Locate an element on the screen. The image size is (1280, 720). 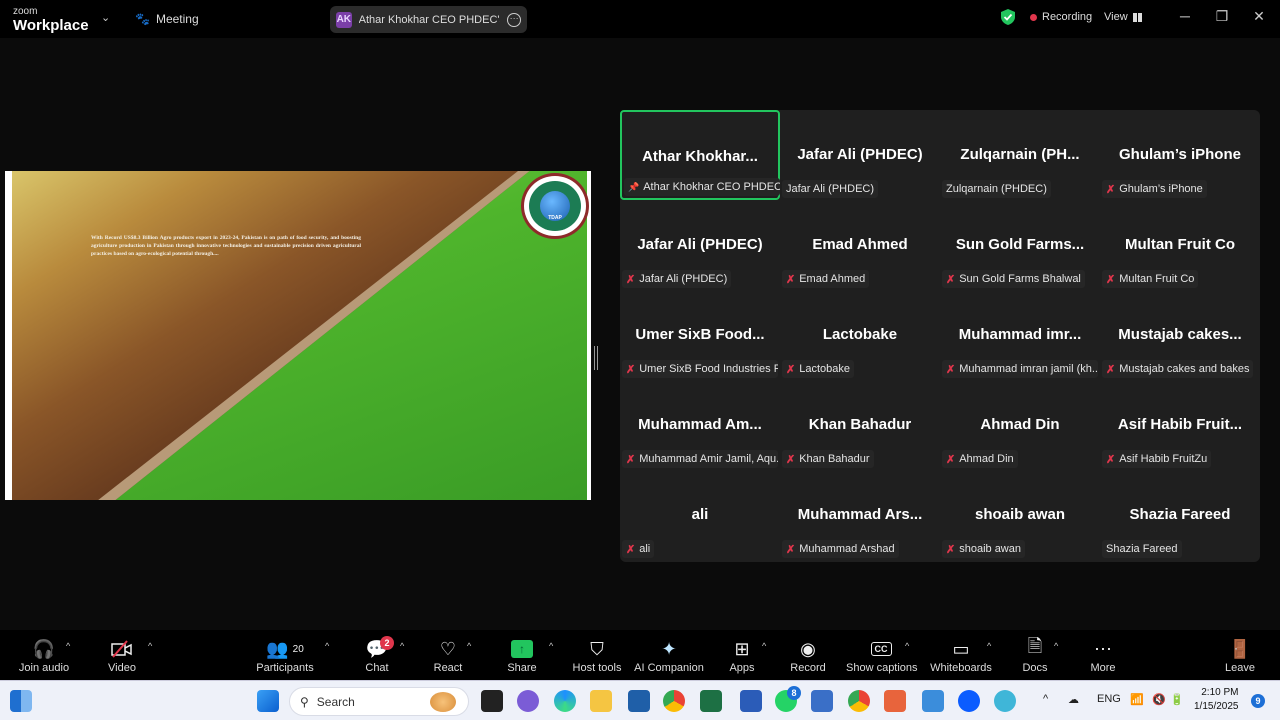
chrome-profile-icon is located at coordinates (859, 701).